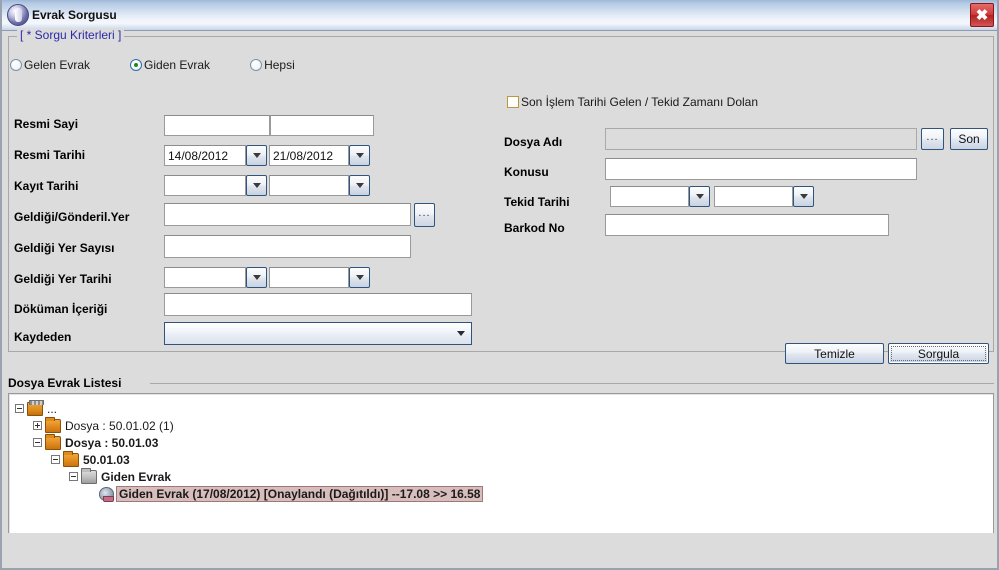 This screenshot has width=999, height=570. What do you see at coordinates (136, 65) in the screenshot?
I see `radio-circle-selected-icon` at bounding box center [136, 65].